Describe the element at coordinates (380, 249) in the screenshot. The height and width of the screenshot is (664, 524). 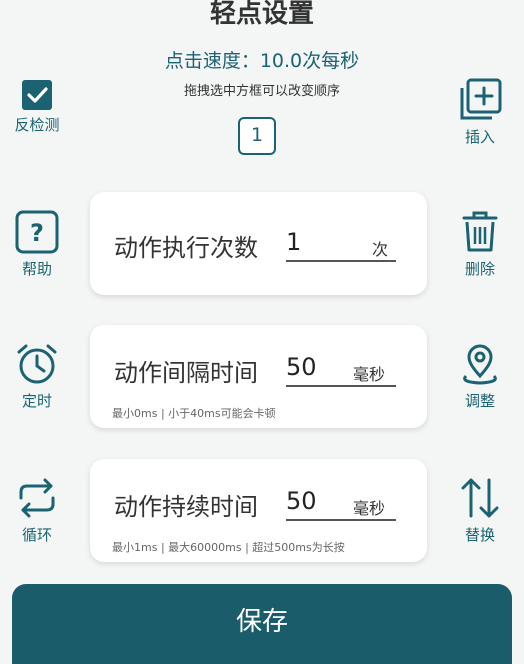
I see `exec-count-unit: 次` at that location.